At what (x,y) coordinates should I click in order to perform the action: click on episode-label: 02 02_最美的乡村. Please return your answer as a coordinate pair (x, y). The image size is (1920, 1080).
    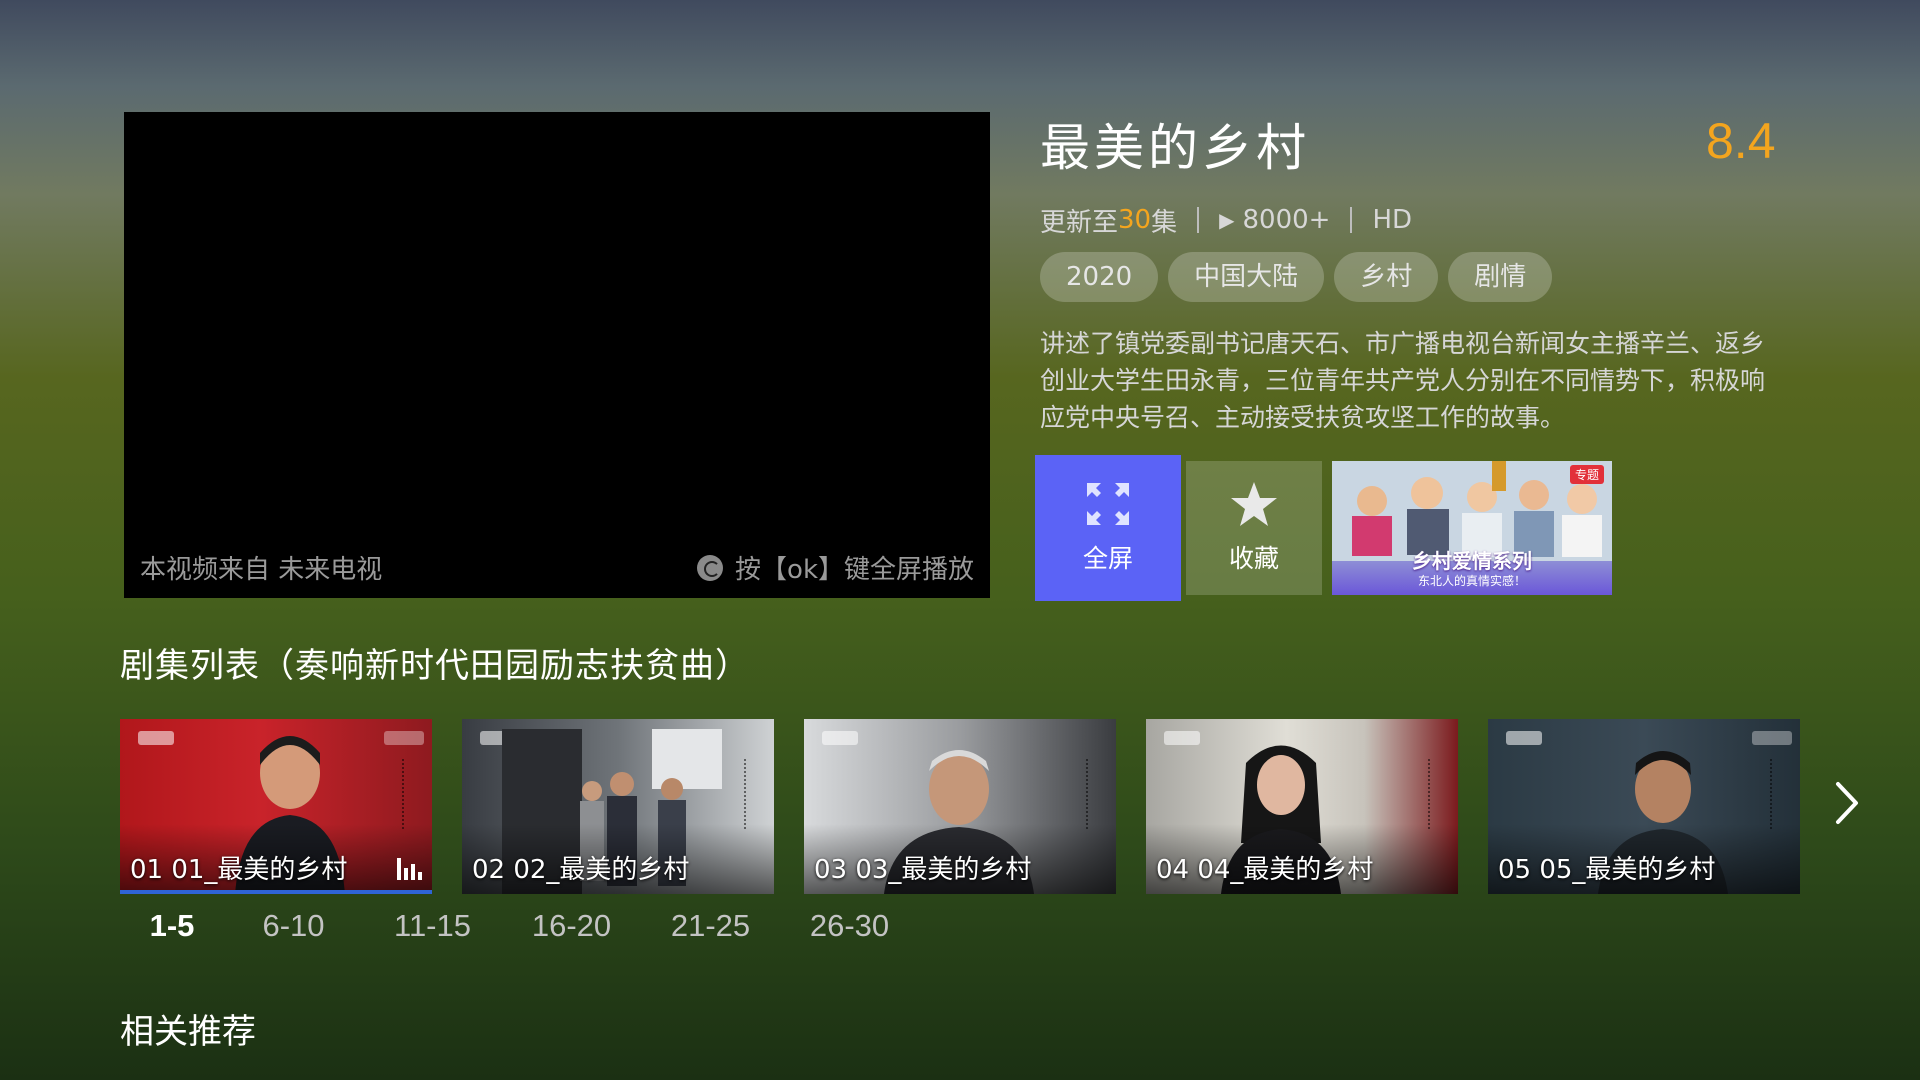
    Looking at the image, I should click on (581, 870).